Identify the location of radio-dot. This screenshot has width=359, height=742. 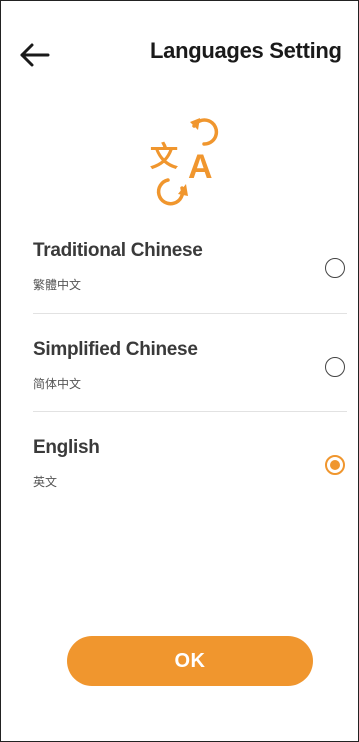
(335, 465).